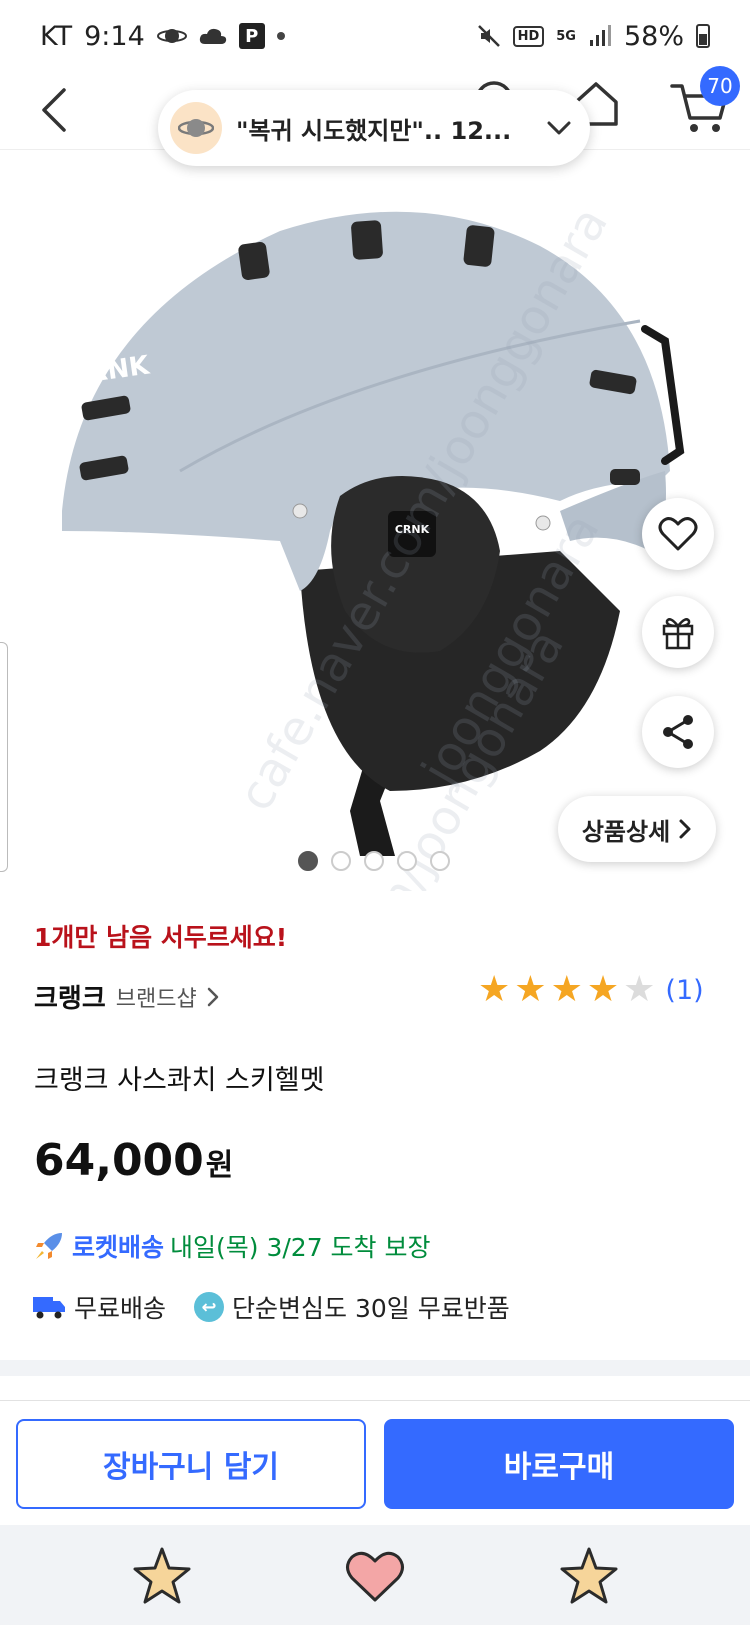  I want to click on product-detail-label: 상품상세, so click(626, 831).